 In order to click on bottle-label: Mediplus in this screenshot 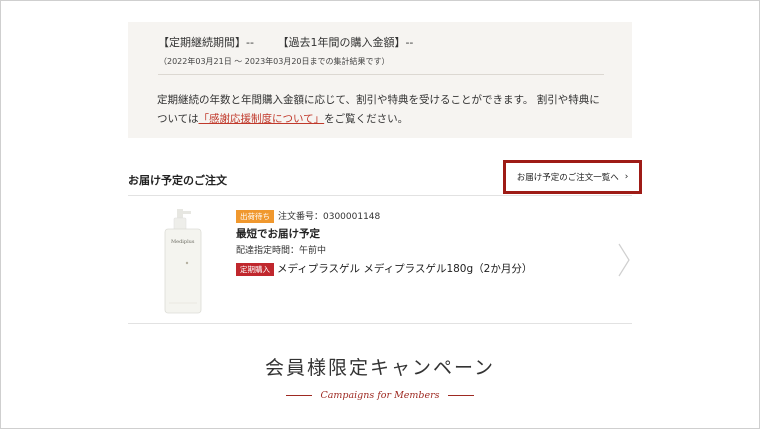, I will do `click(183, 242)`.